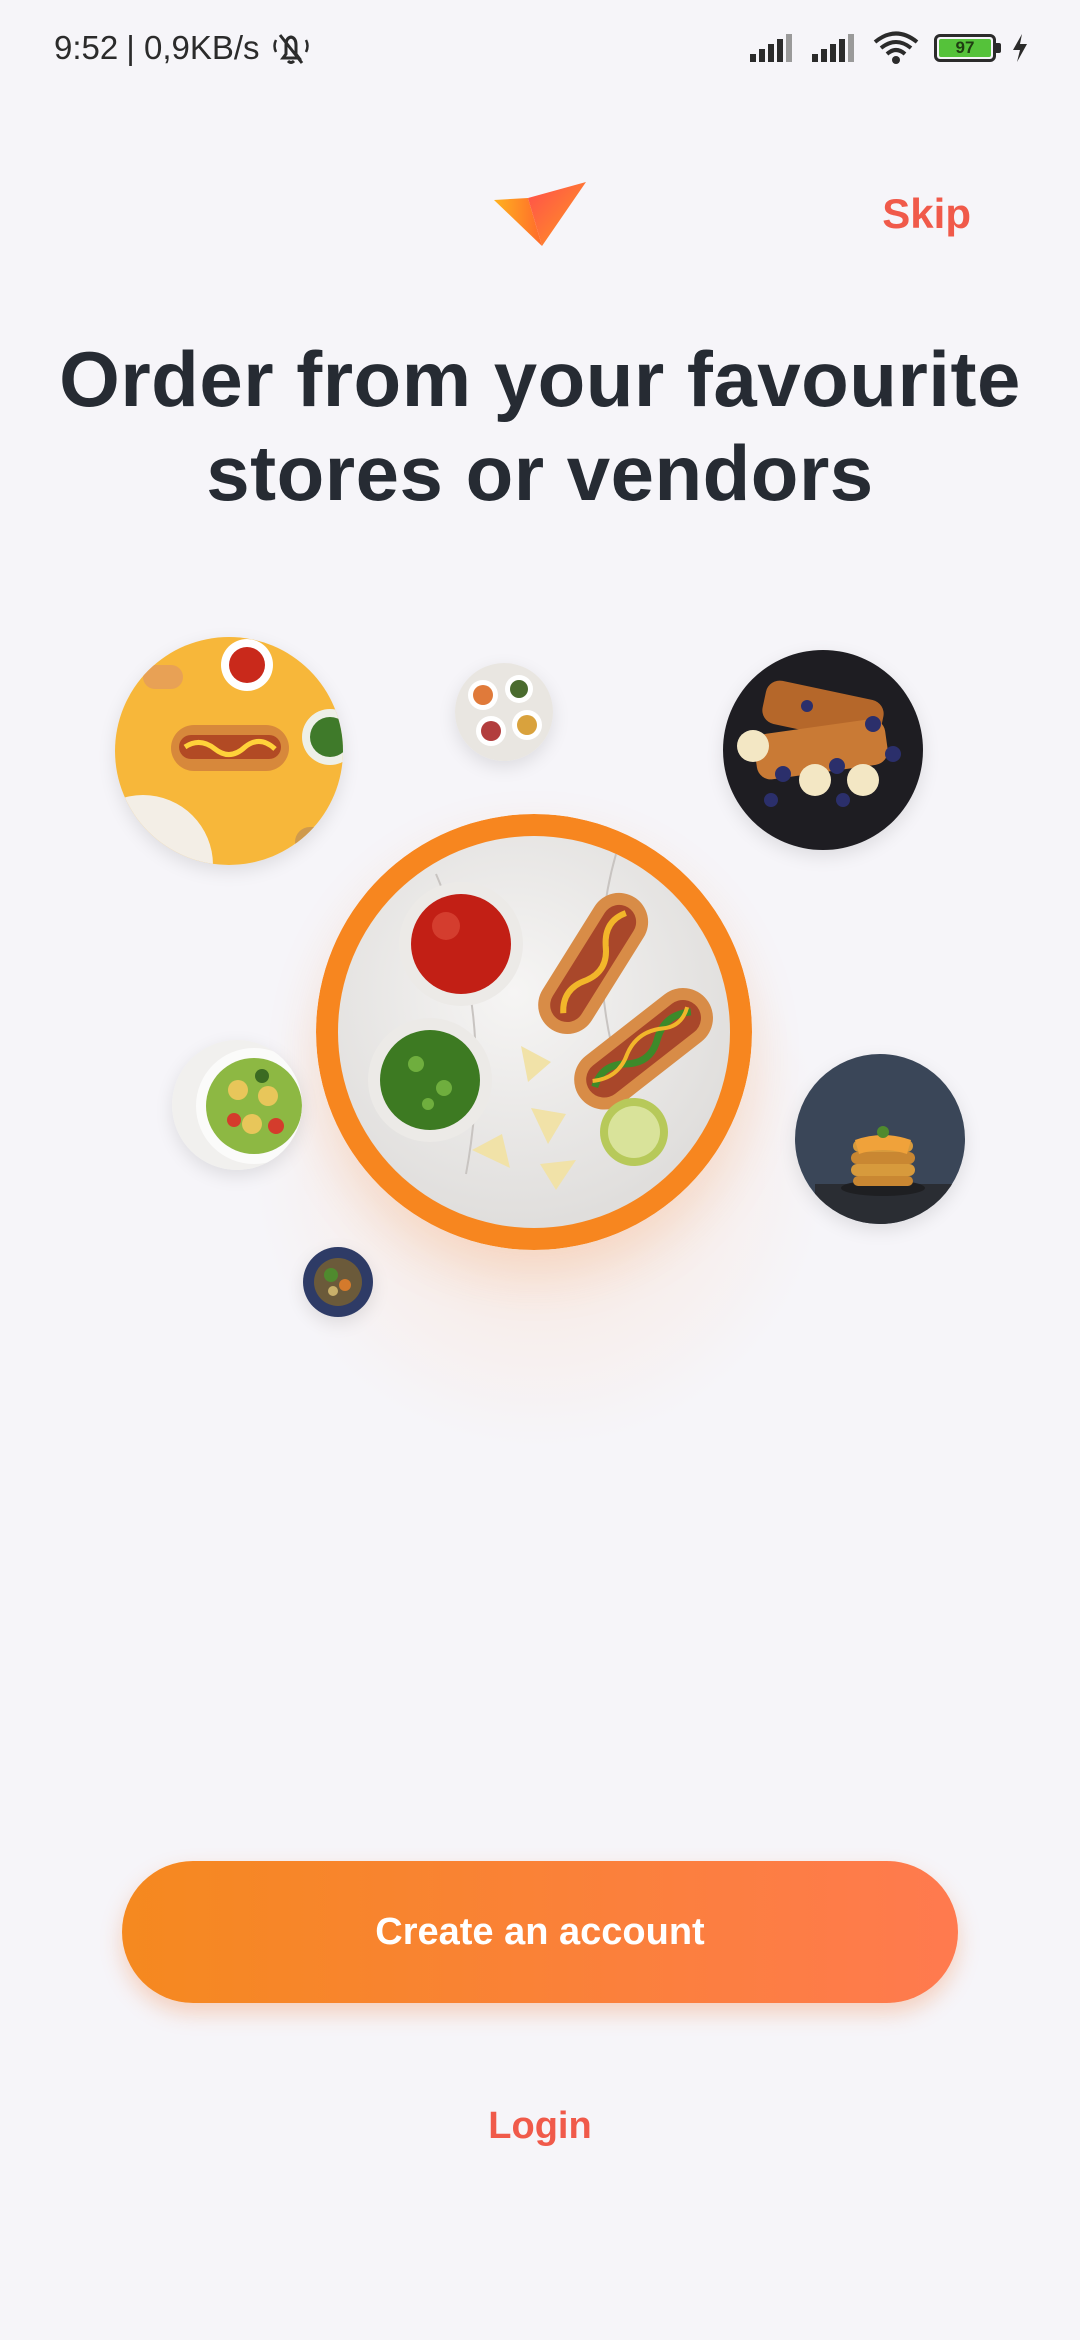  Describe the element at coordinates (540, 48) in the screenshot. I see `status-bar: 9:52 | 0,9KB/s 97` at that location.